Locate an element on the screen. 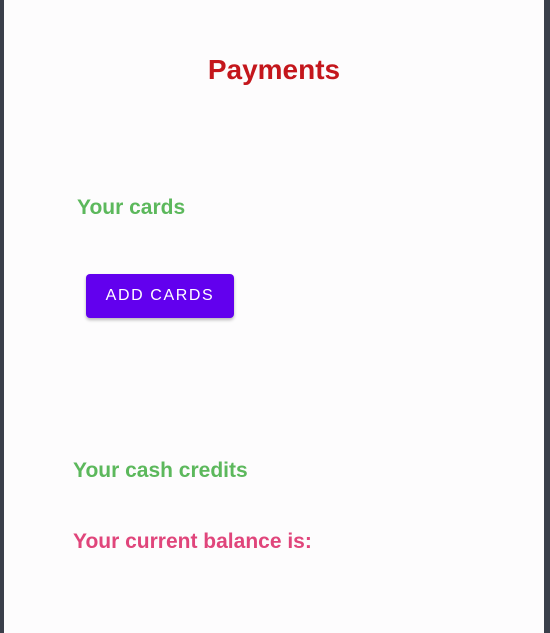  window-border-right is located at coordinates (547, 316).